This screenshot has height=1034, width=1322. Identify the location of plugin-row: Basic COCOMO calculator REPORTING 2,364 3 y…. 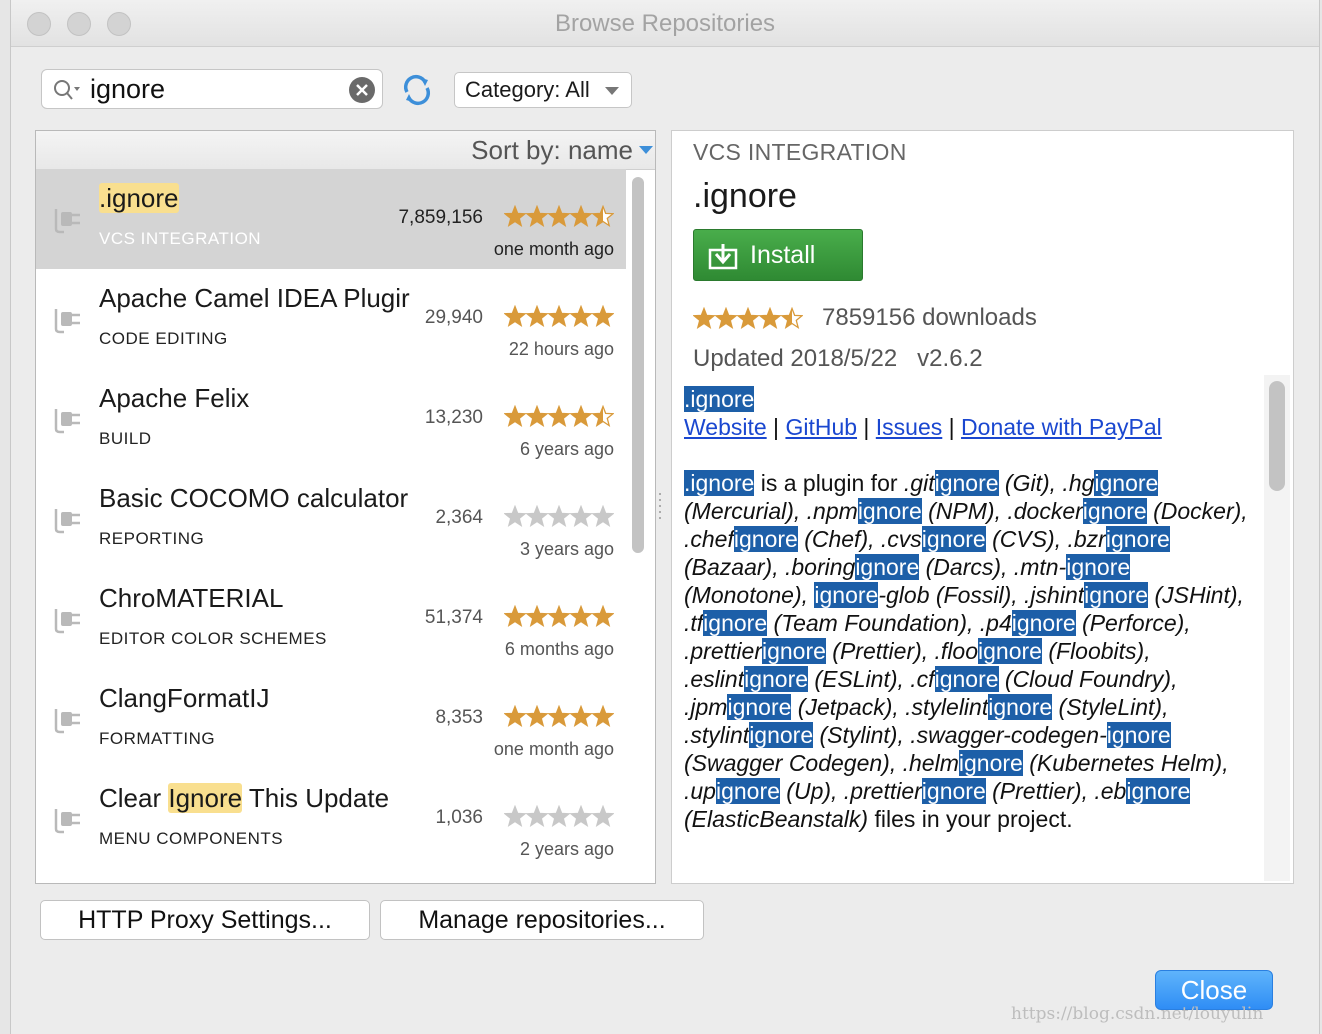
(331, 519).